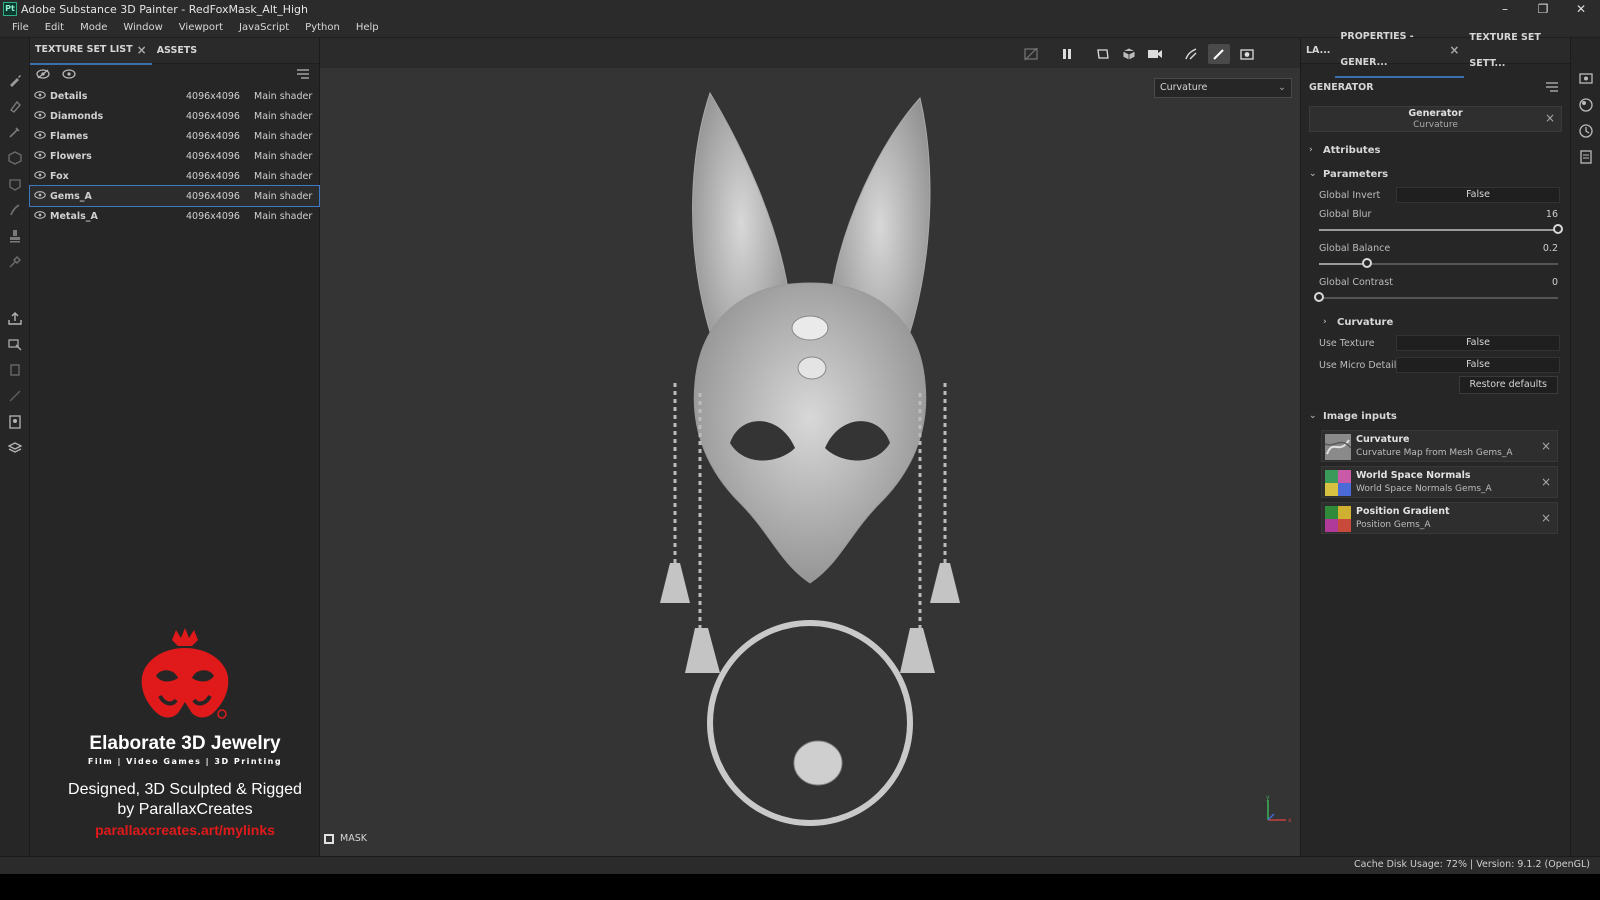  I want to click on menu-python: Python, so click(322, 28).